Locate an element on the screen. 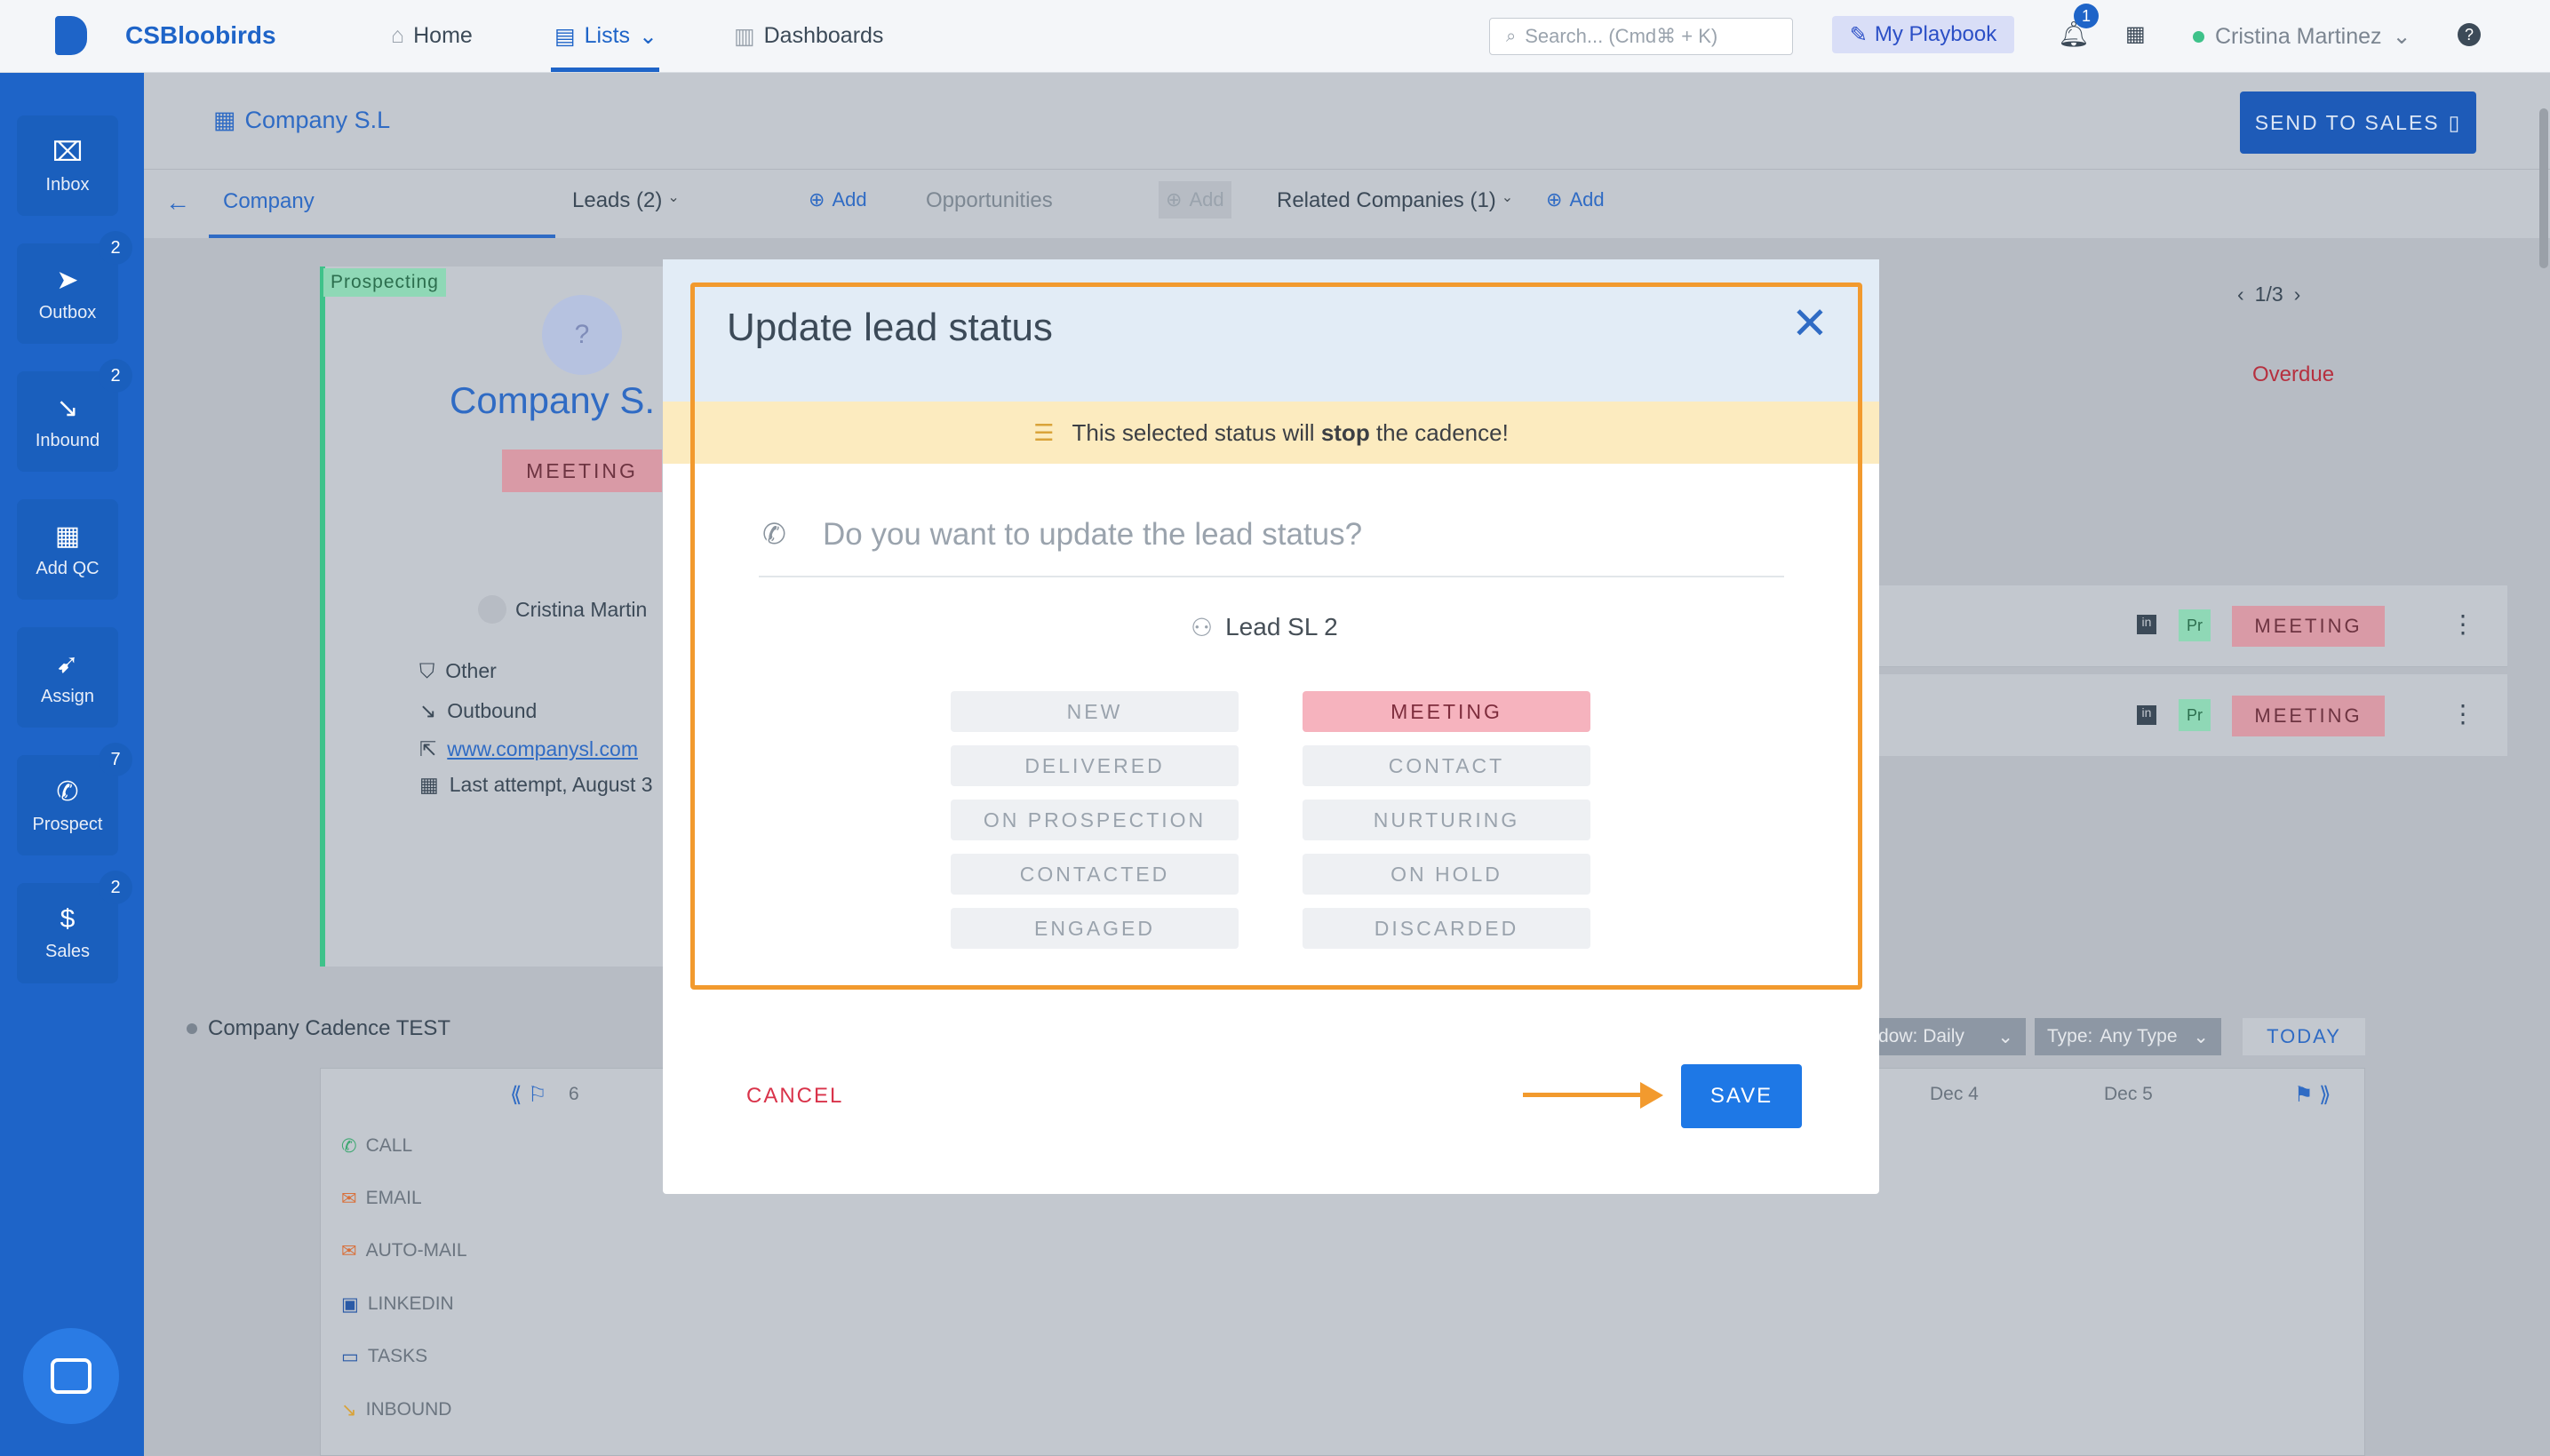  user-name: Cristina Martinez is located at coordinates (2298, 36).